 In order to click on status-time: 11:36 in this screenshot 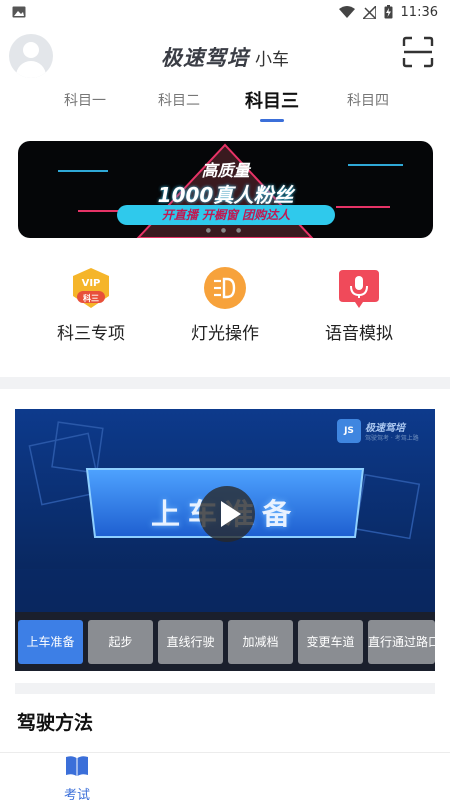, I will do `click(419, 12)`.